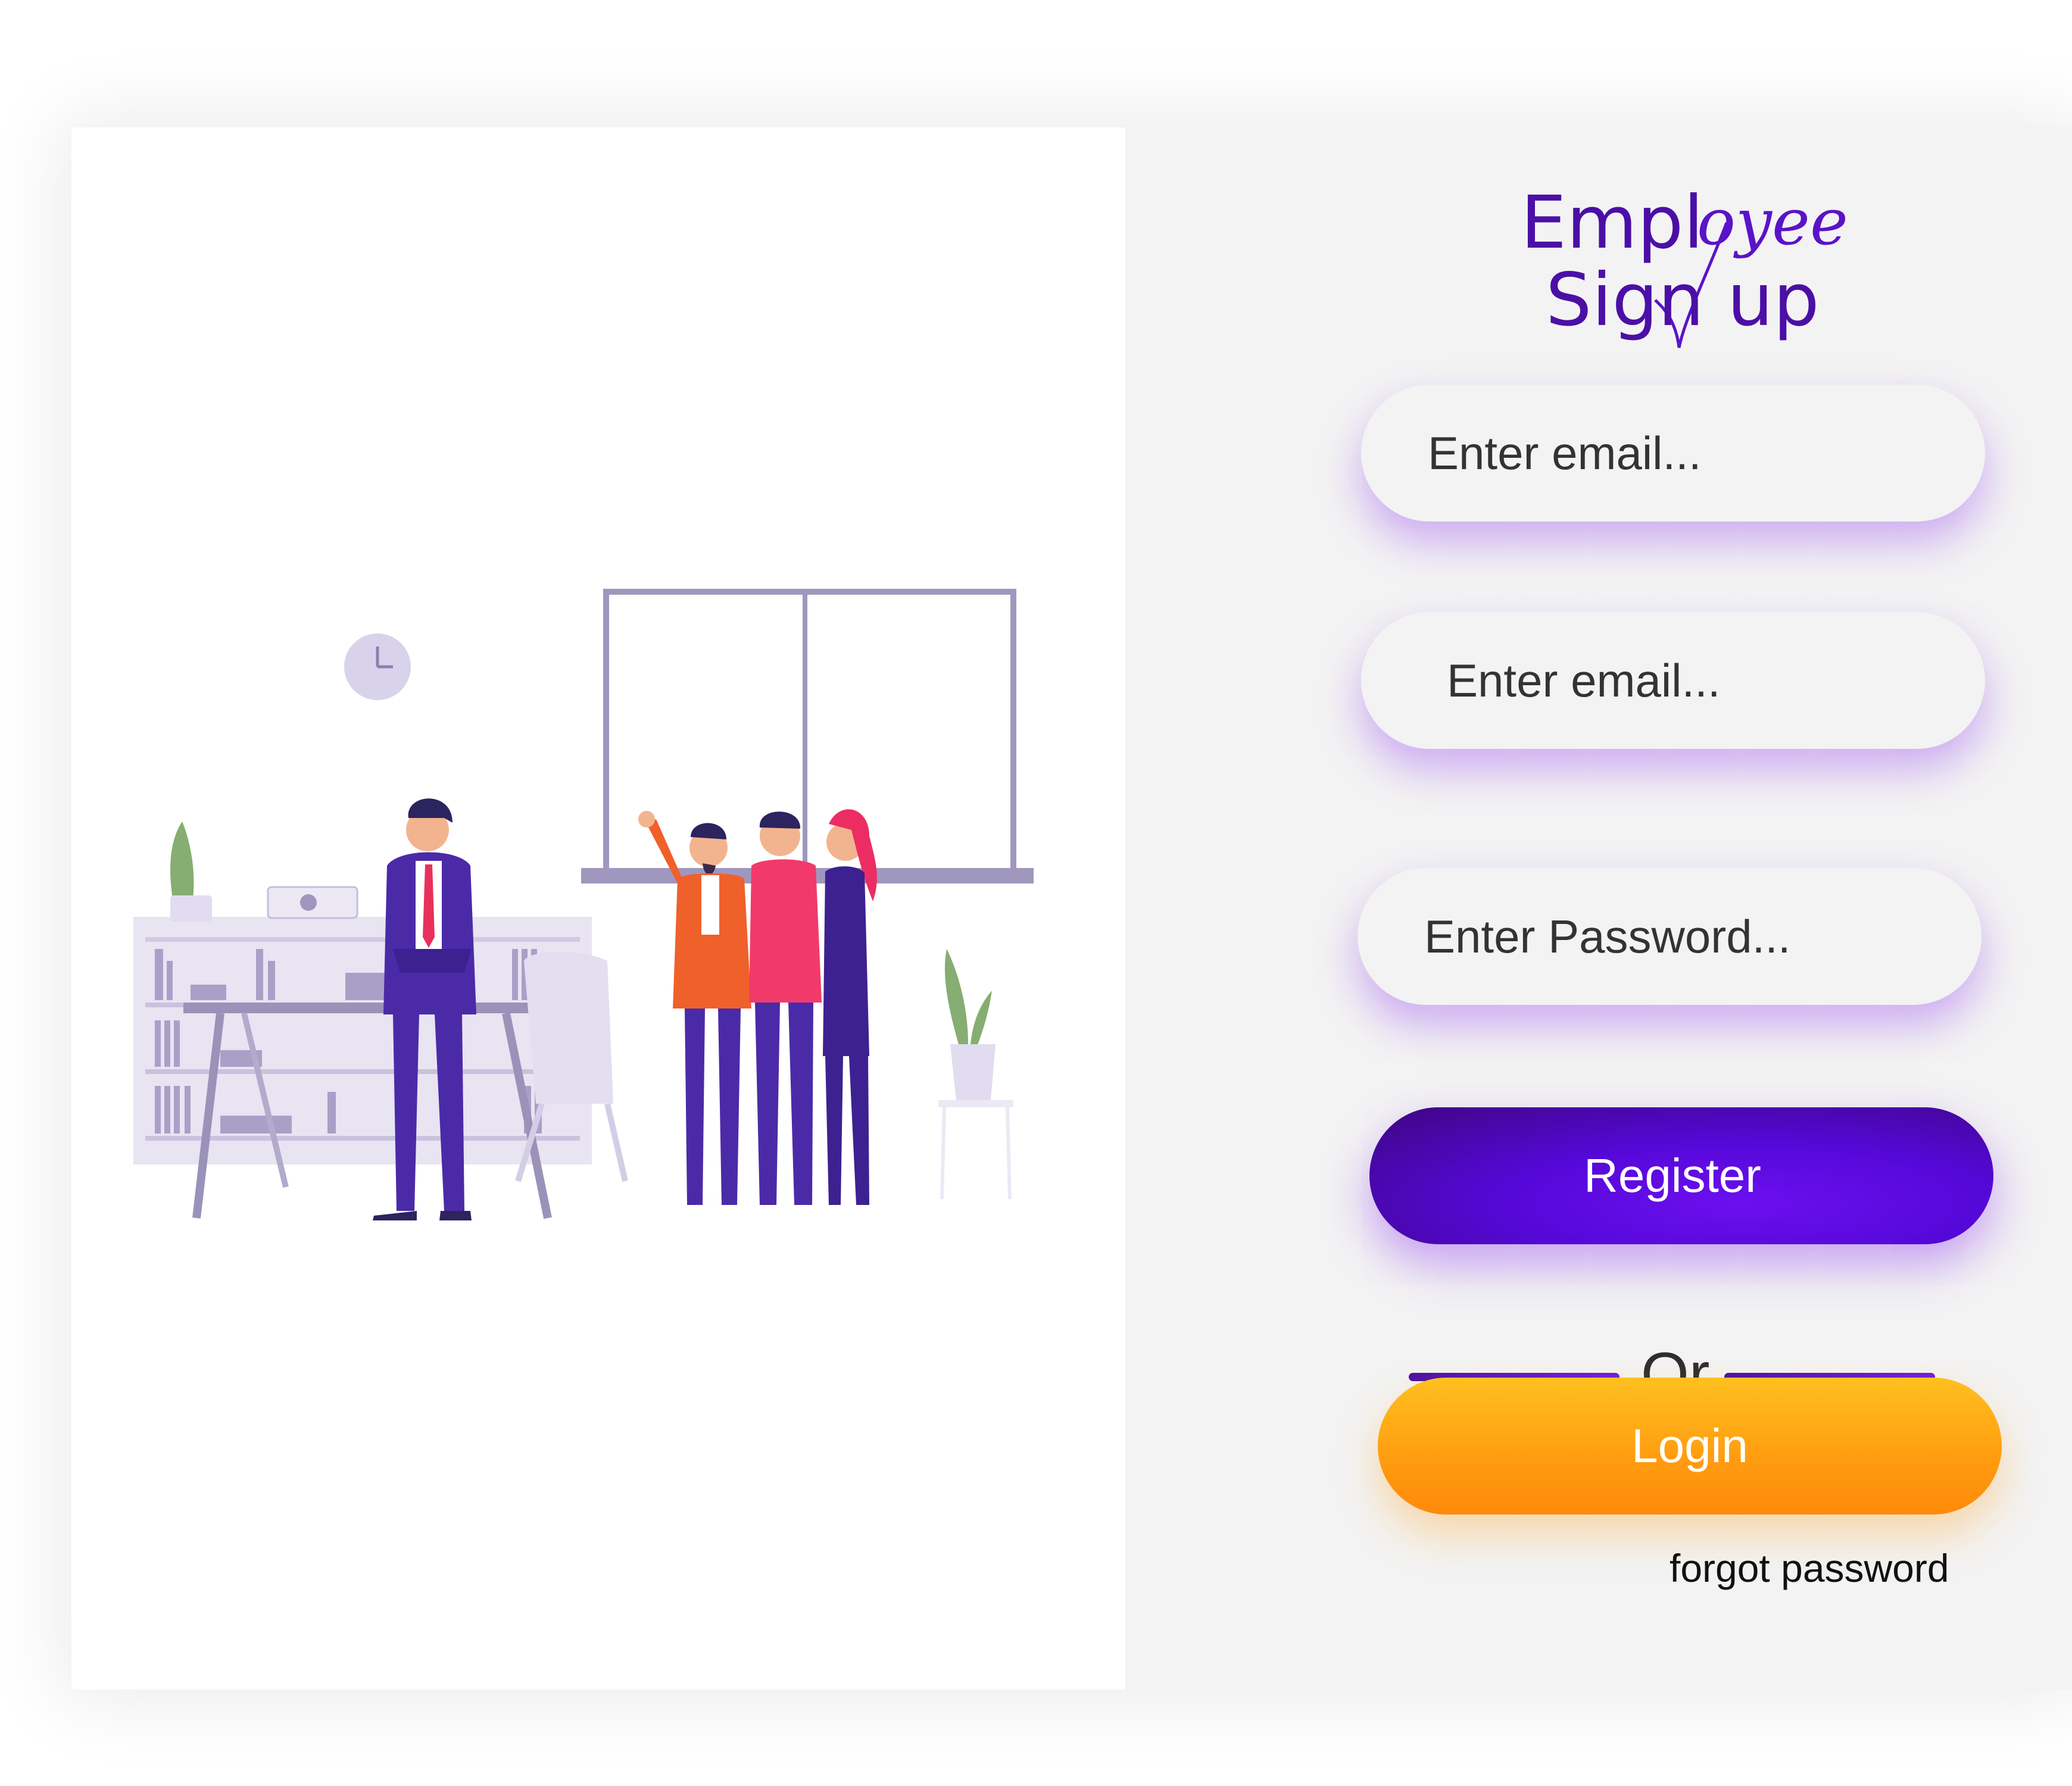  I want to click on second-email-field-container, so click(1673, 681).